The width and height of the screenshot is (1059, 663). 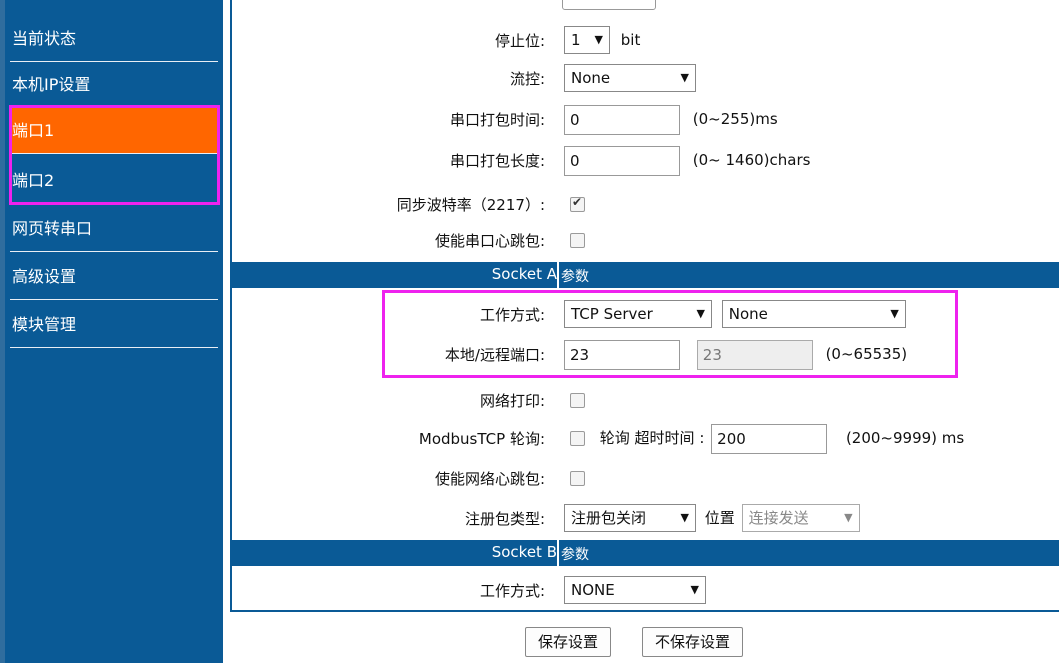 What do you see at coordinates (645, 40) in the screenshot?
I see `row-stop-bit: 停止位: 1 ▼ bit` at bounding box center [645, 40].